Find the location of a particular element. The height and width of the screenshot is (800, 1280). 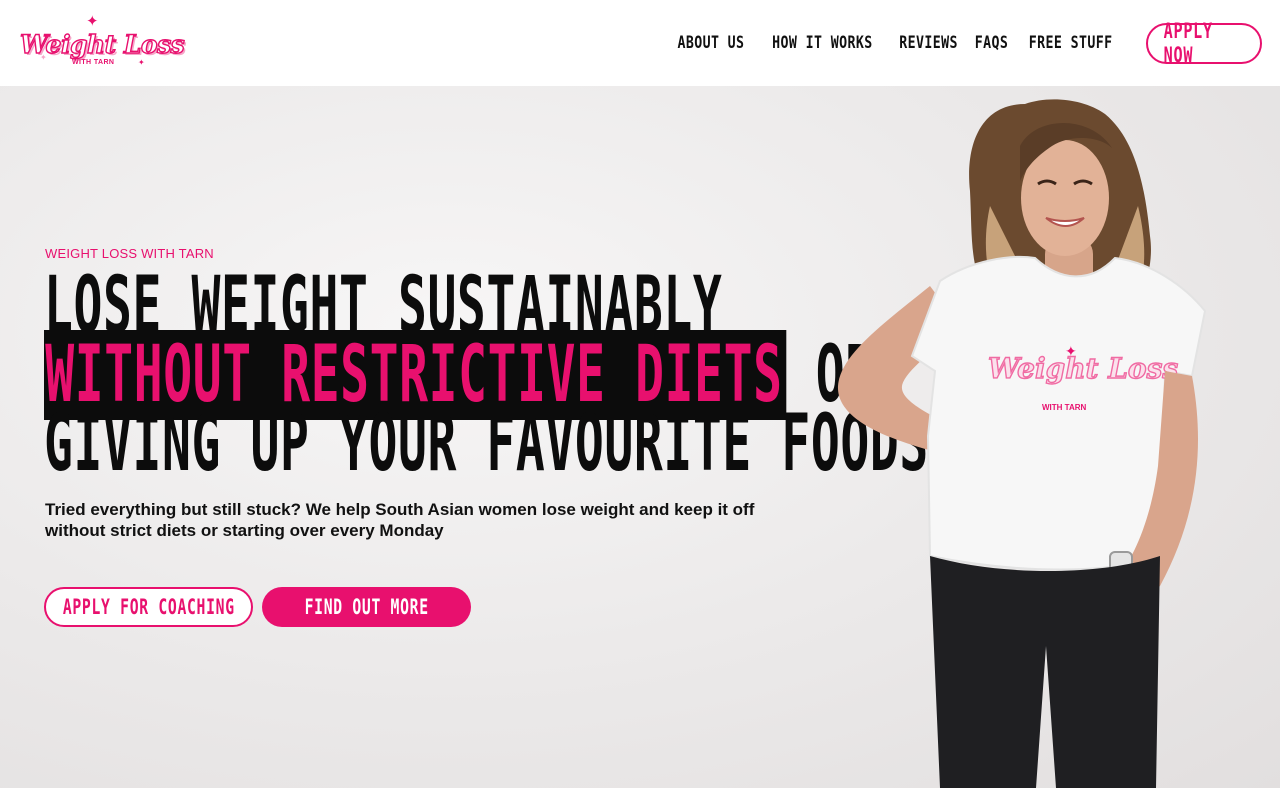

apply-for-coaching-label: APPLY FOR COACHING is located at coordinates (148, 607).